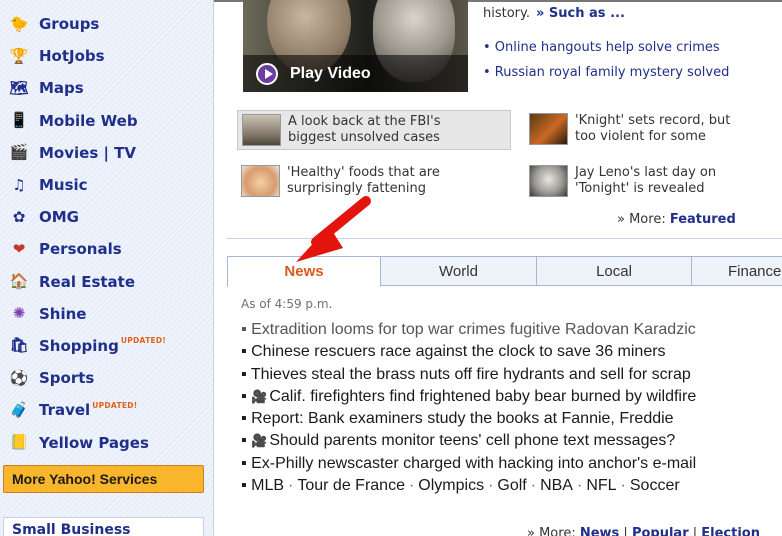  What do you see at coordinates (65, 410) in the screenshot?
I see `sidebar-item-label: Travel` at bounding box center [65, 410].